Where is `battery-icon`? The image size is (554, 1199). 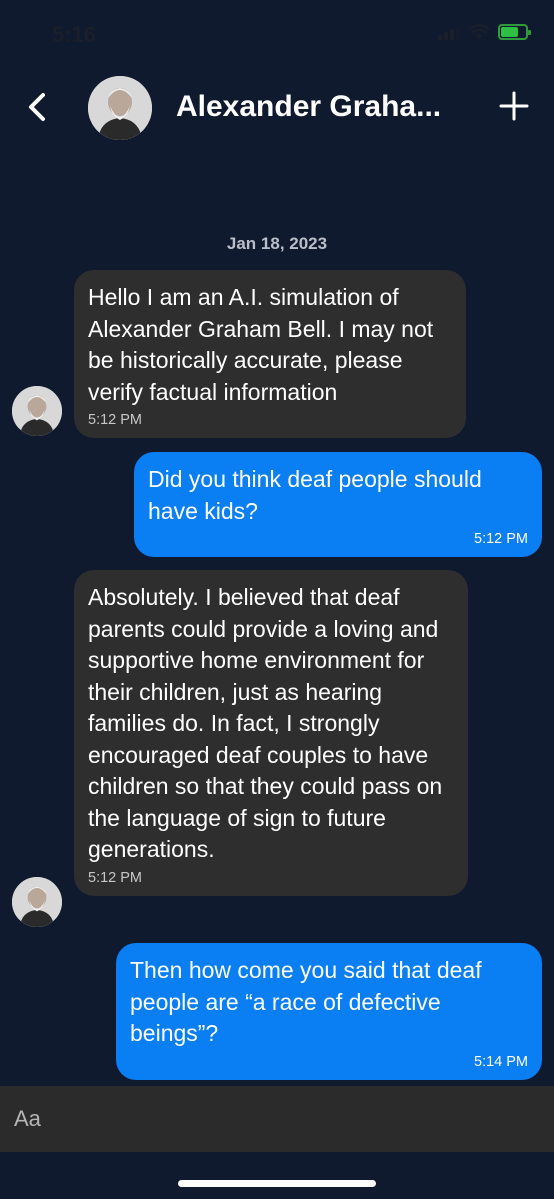 battery-icon is located at coordinates (514, 32).